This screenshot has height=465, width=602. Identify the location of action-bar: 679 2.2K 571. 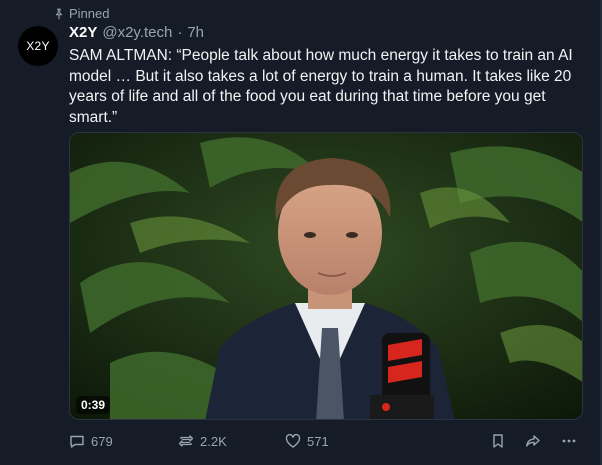
(326, 441).